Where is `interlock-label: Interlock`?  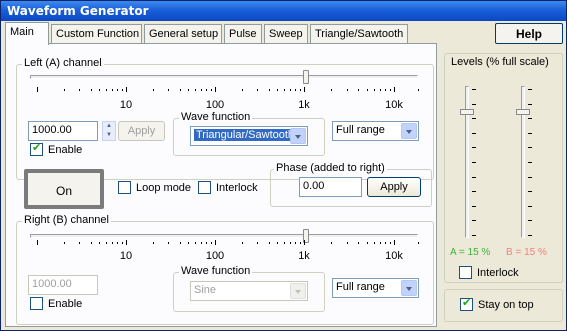 interlock-label: Interlock is located at coordinates (237, 188).